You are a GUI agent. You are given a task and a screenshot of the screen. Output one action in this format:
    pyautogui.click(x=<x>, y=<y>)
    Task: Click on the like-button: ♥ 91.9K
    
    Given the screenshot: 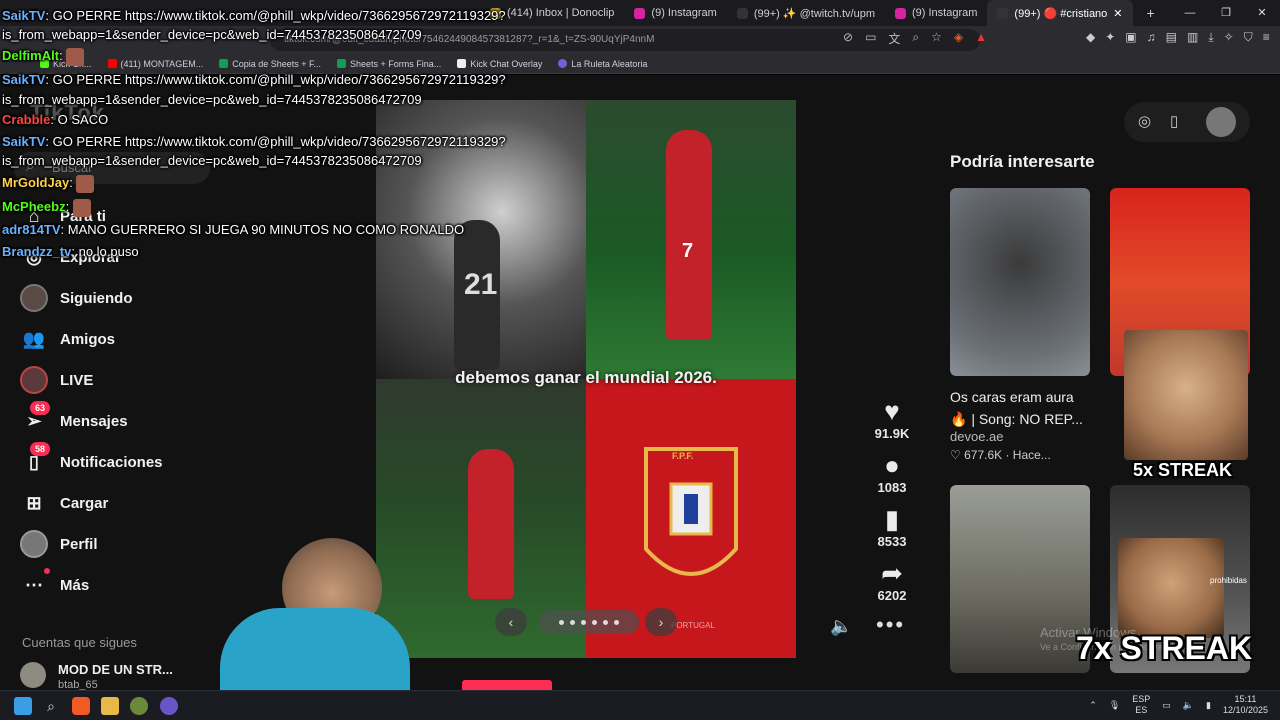 What is the action you would take?
    pyautogui.click(x=892, y=418)
    